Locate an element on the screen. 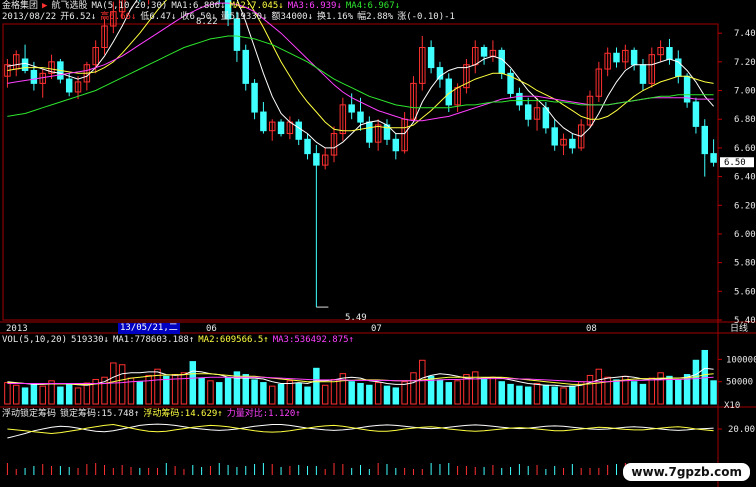 This screenshot has width=756, height=487. indicator-line1: 锁定筹码:15.748↑ is located at coordinates (100, 414).